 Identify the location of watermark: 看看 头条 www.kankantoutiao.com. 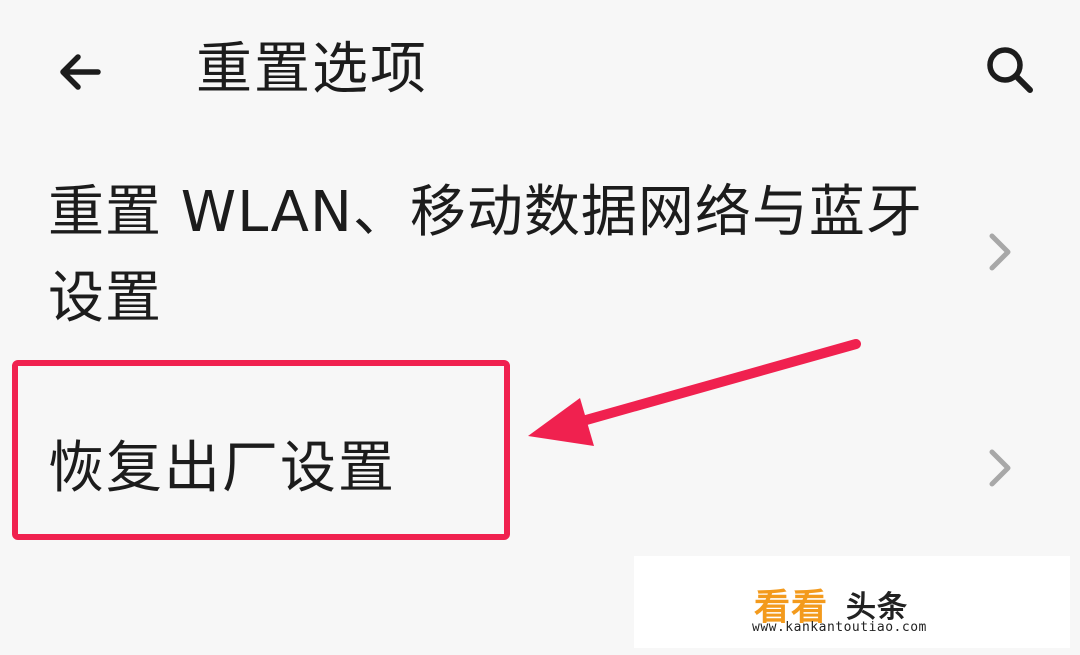
(852, 602).